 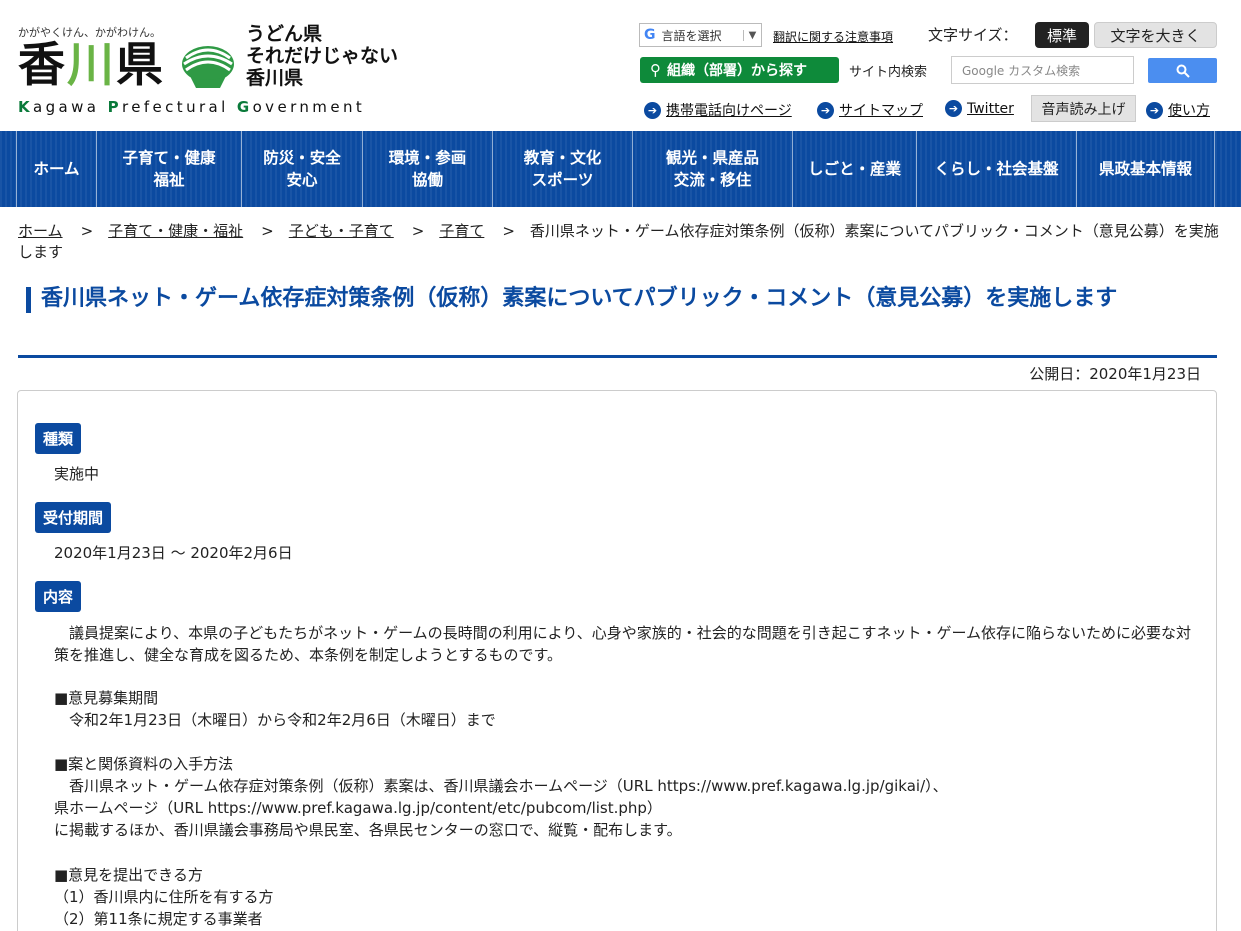 I want to click on nav-government-info: 県政基本情報, so click(x=1146, y=169).